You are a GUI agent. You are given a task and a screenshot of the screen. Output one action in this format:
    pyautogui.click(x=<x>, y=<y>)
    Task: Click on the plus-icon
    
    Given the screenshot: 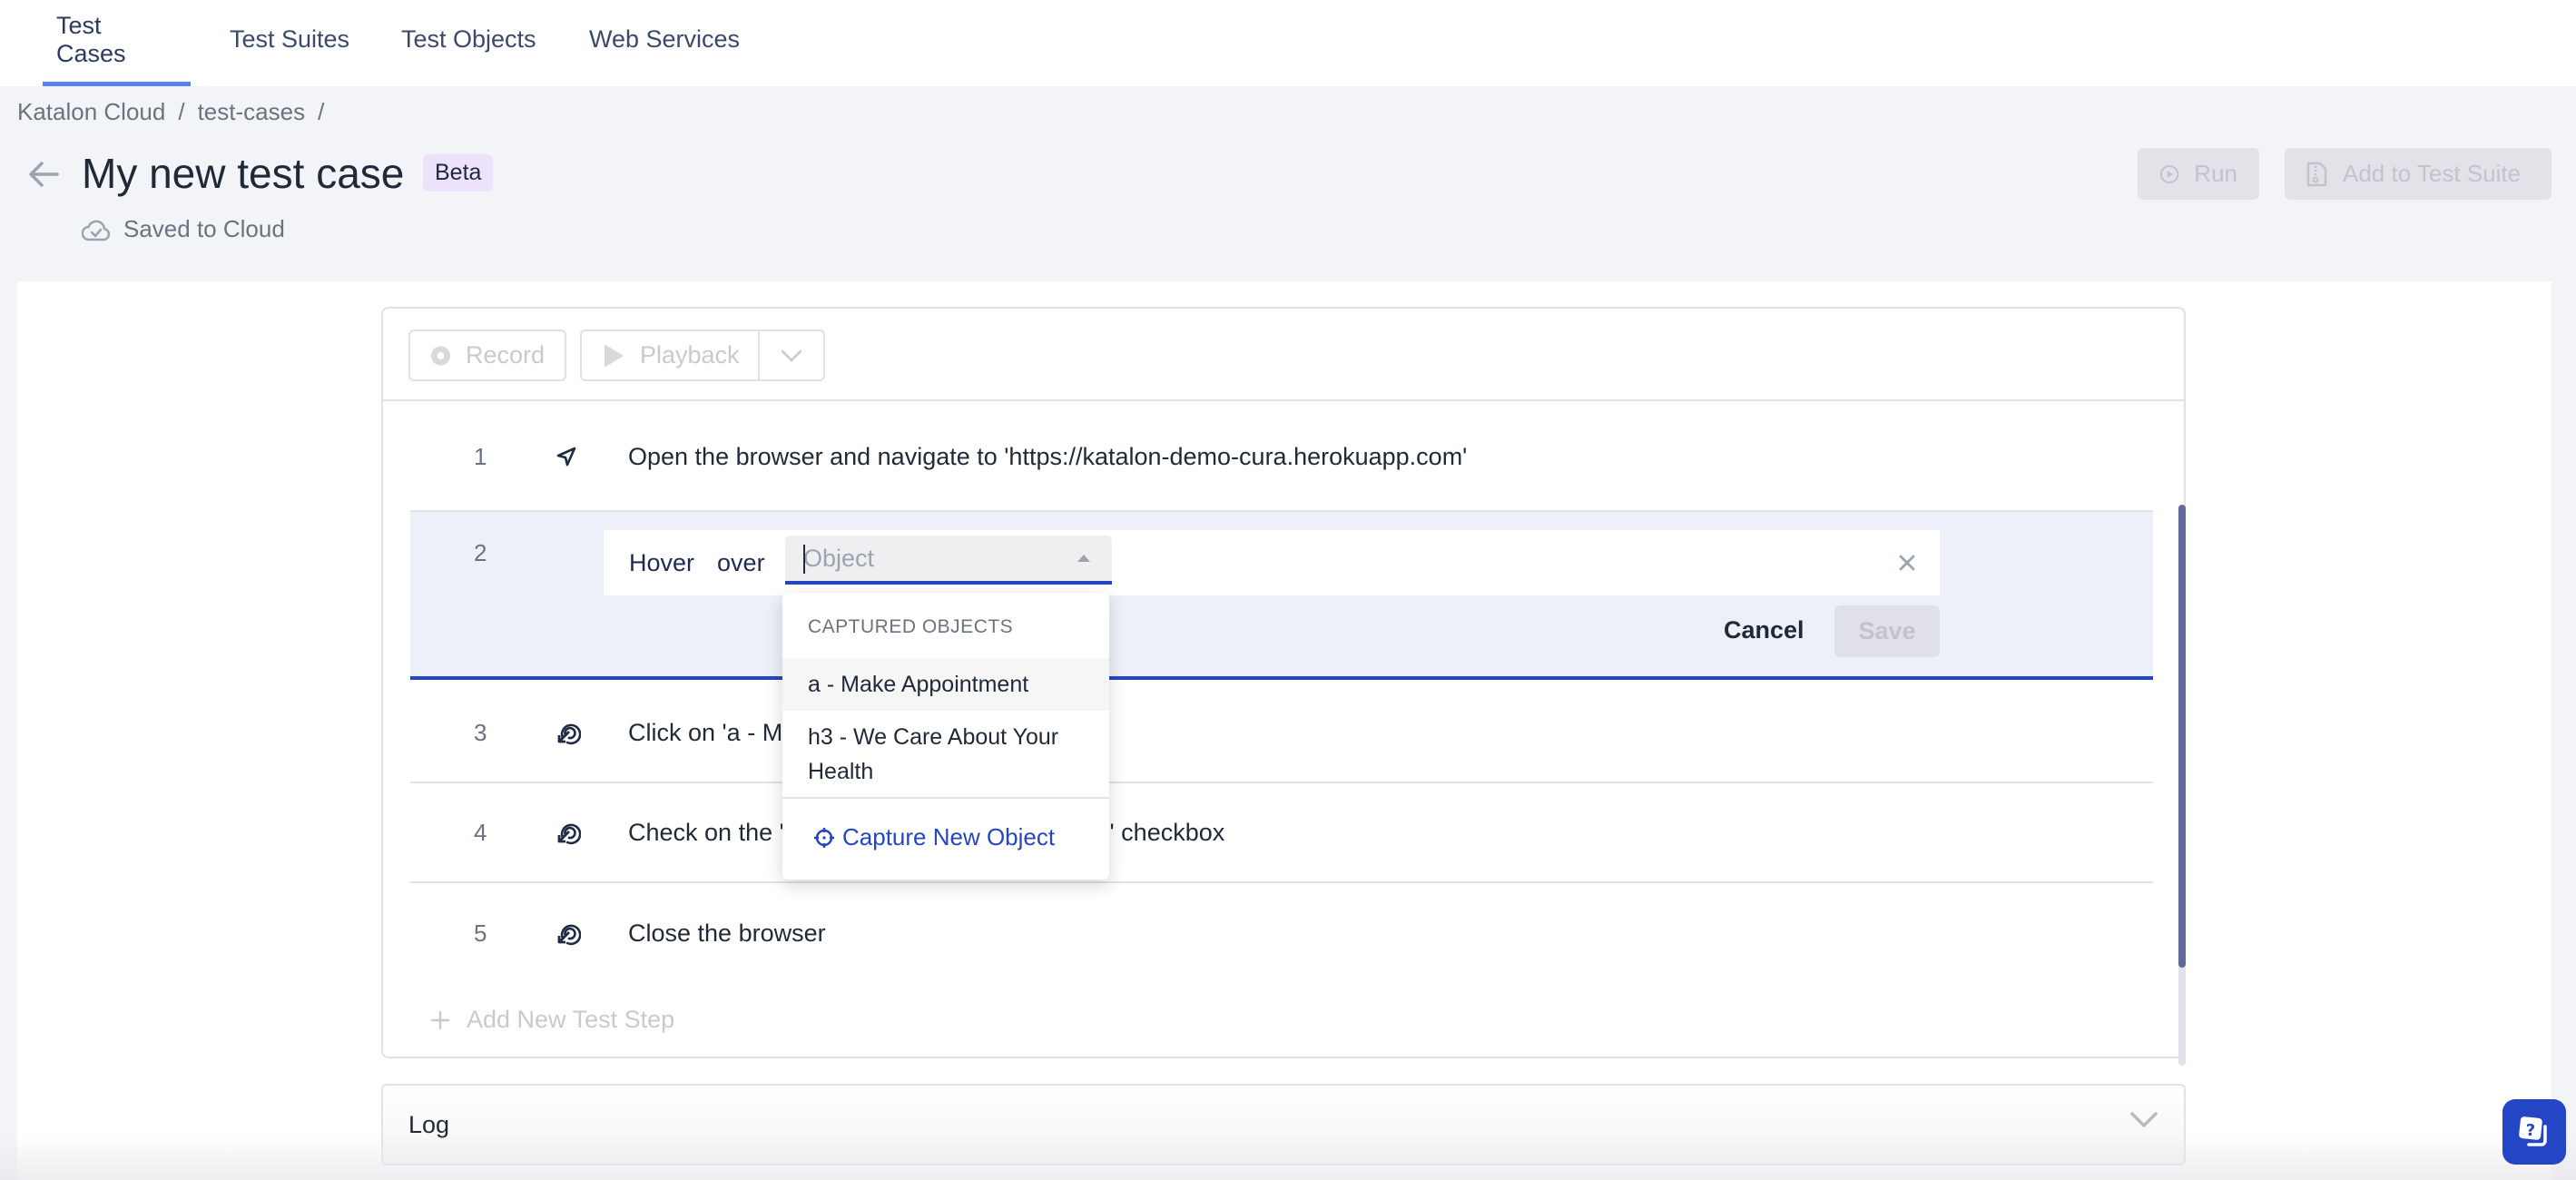 What is the action you would take?
    pyautogui.click(x=440, y=1019)
    